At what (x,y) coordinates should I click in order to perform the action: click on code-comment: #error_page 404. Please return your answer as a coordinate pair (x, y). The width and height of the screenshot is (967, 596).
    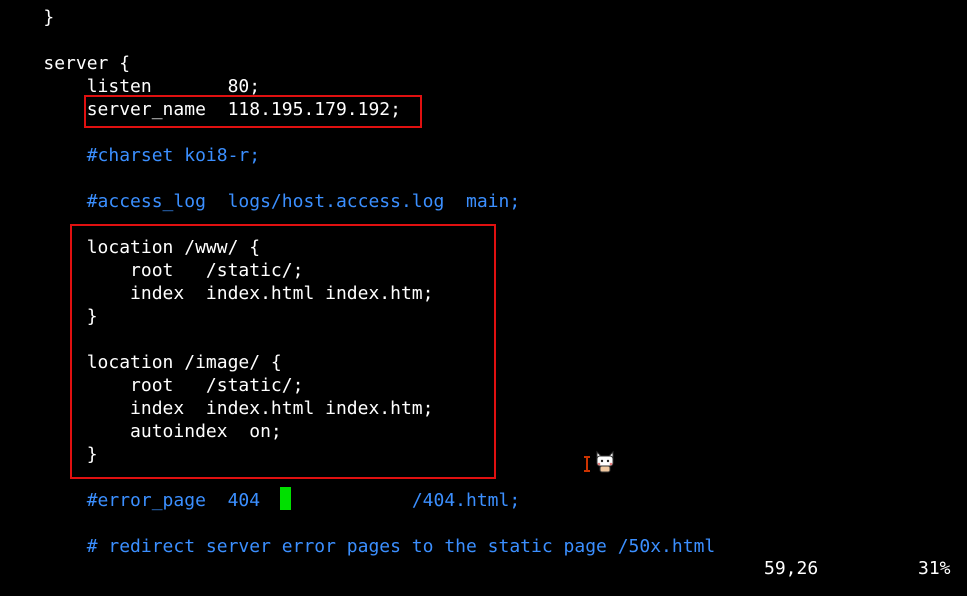
    Looking at the image, I should click on (178, 500).